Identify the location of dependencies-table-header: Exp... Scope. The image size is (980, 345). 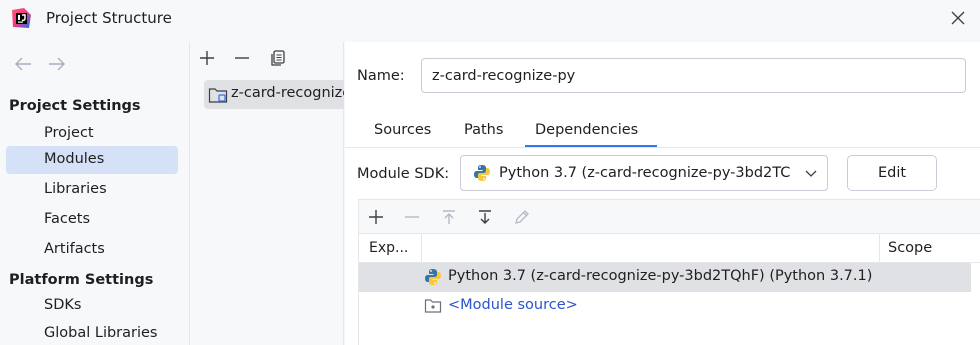
(669, 248).